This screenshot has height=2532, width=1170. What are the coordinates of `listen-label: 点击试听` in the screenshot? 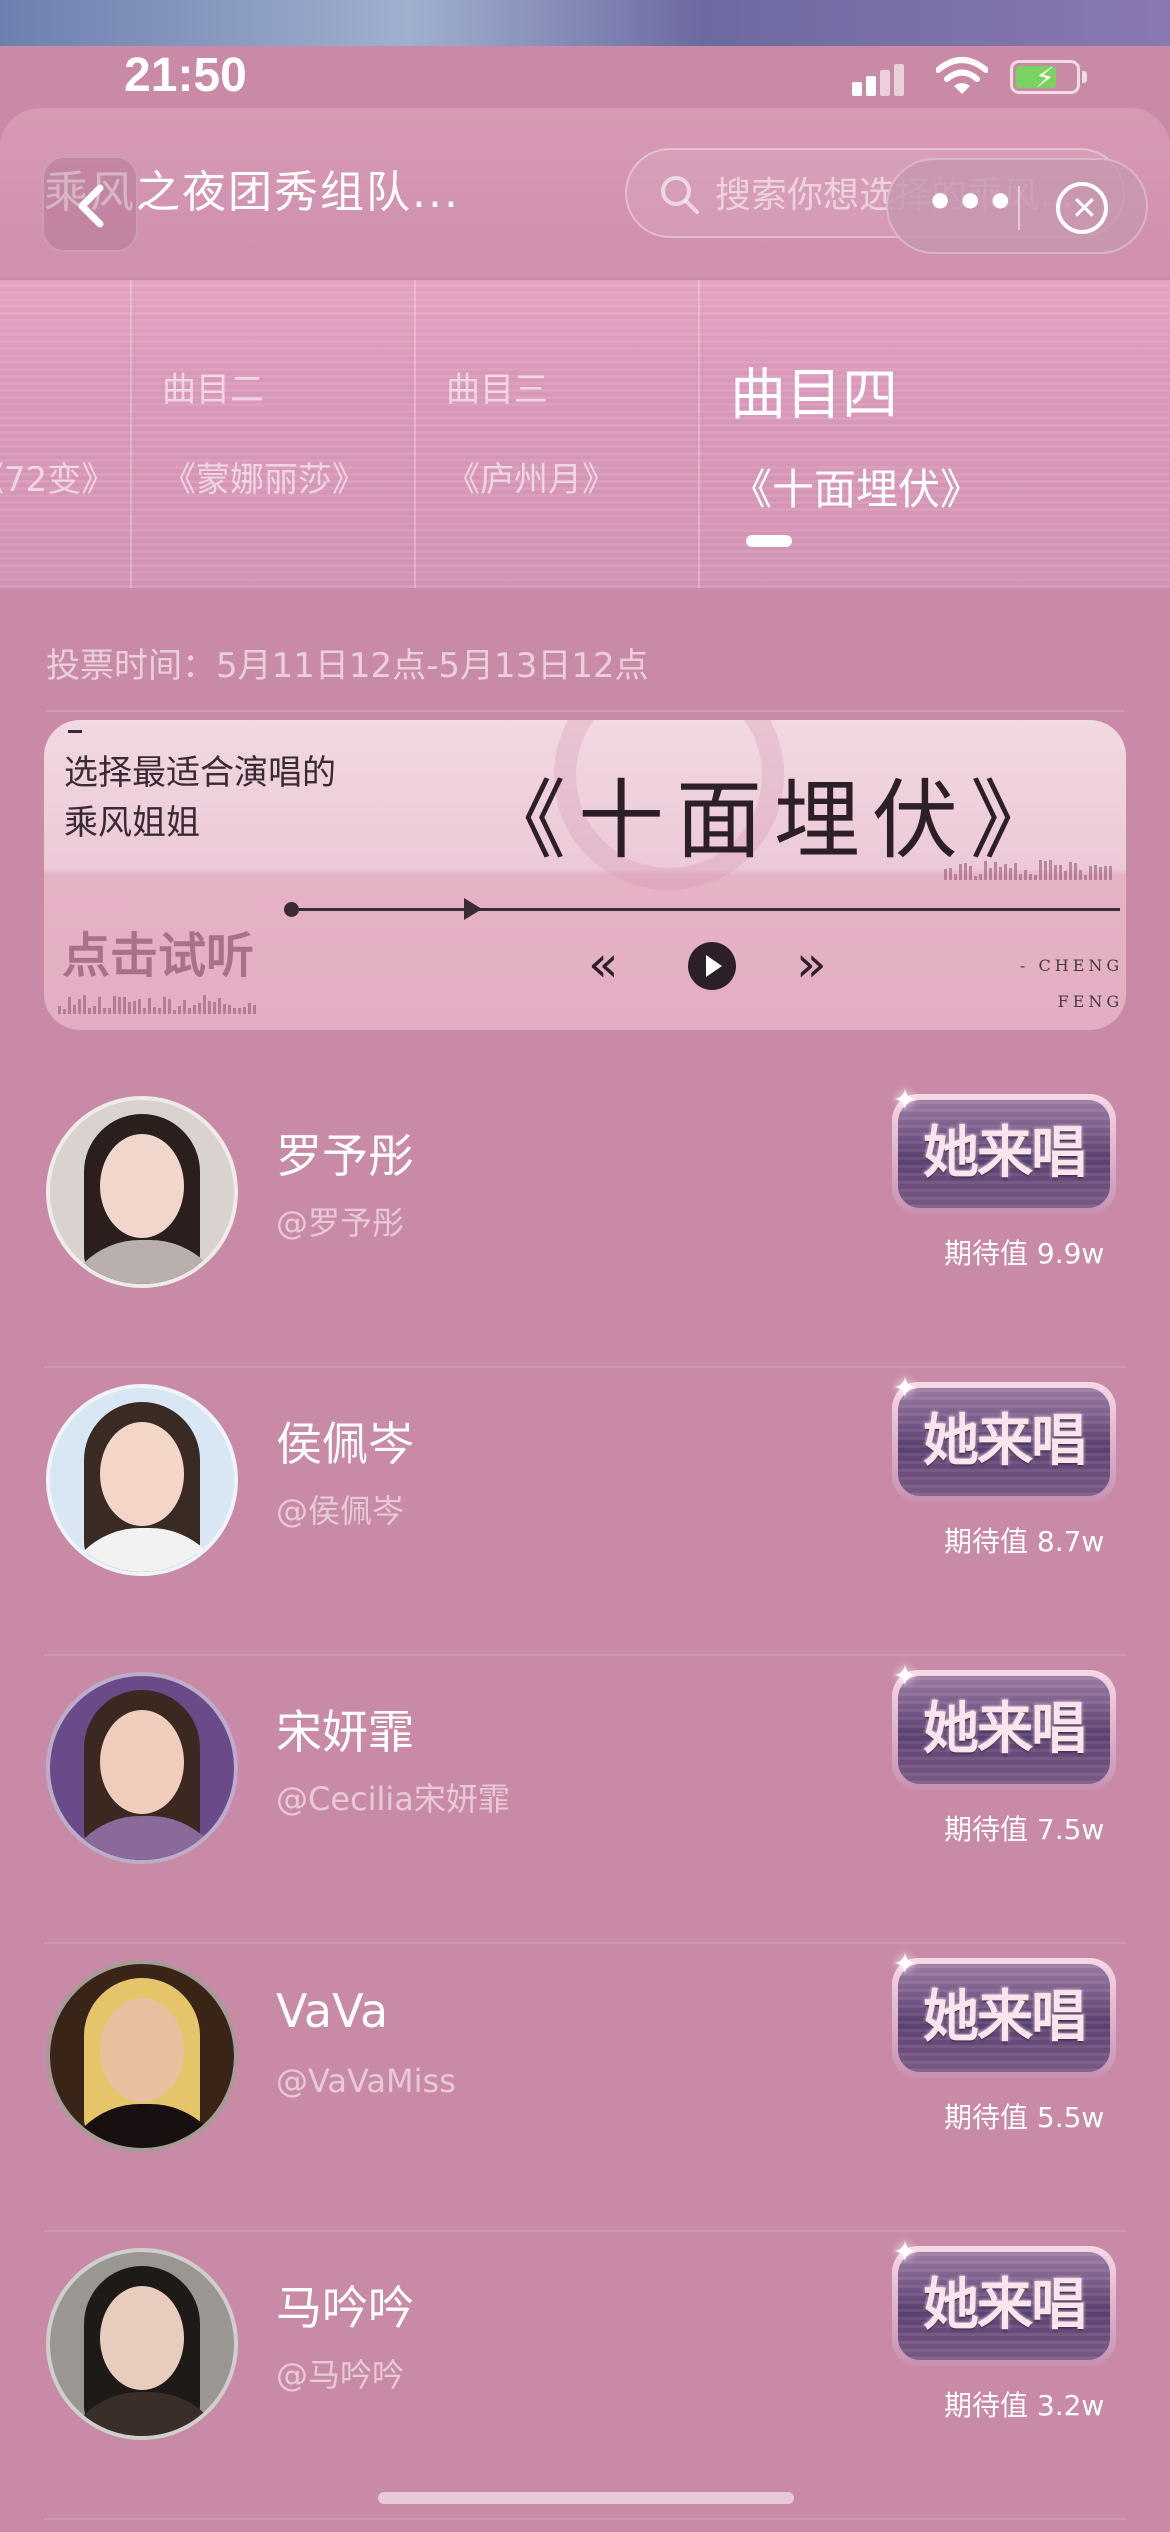 It's located at (158, 951).